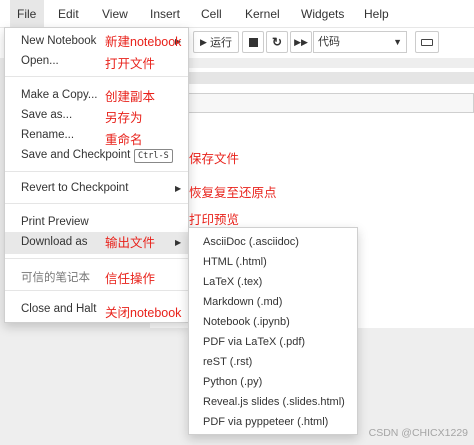 The width and height of the screenshot is (474, 445). Describe the element at coordinates (58, 41) in the screenshot. I see `menu-item-new-notebook: New Notebook` at that location.